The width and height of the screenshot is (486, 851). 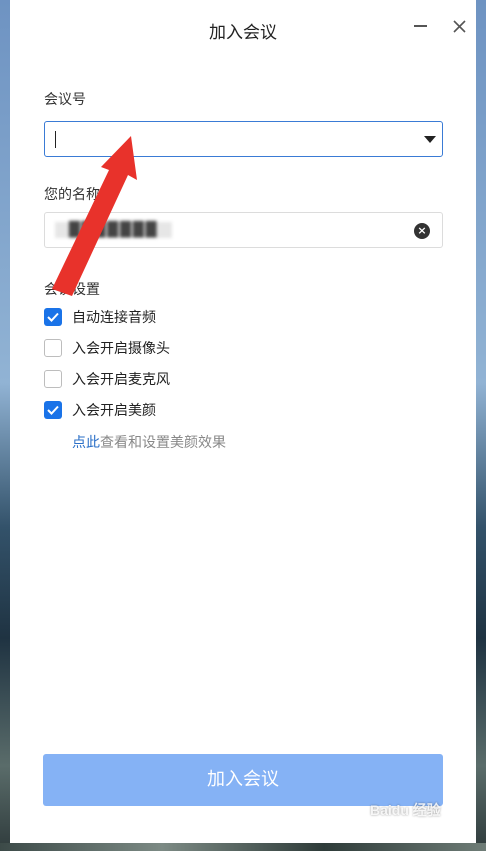 I want to click on option-auto-audio: 自动连接音频, so click(x=100, y=317).